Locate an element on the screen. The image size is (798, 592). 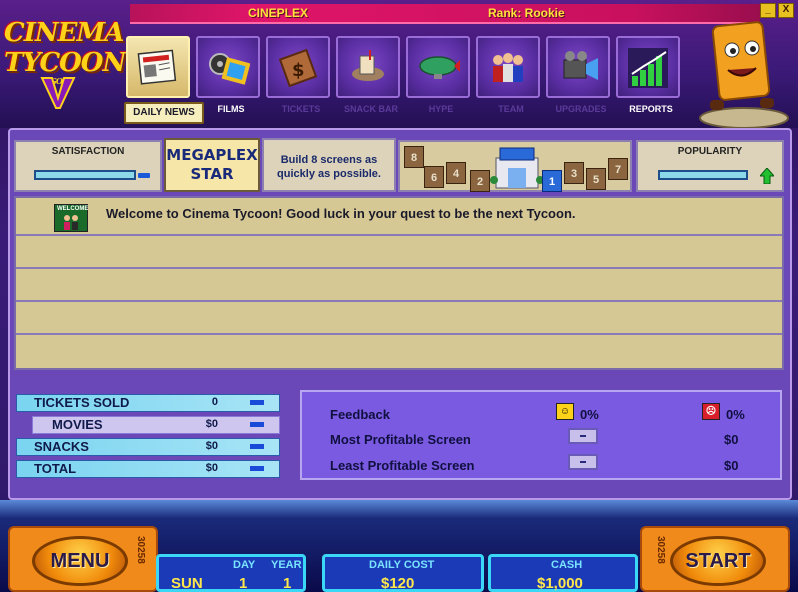
chart-icon is located at coordinates (648, 68).